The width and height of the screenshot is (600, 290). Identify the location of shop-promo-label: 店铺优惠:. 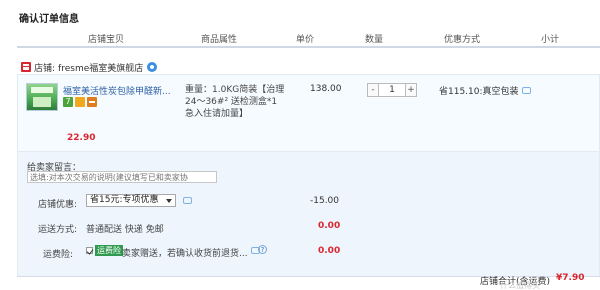
(58, 205).